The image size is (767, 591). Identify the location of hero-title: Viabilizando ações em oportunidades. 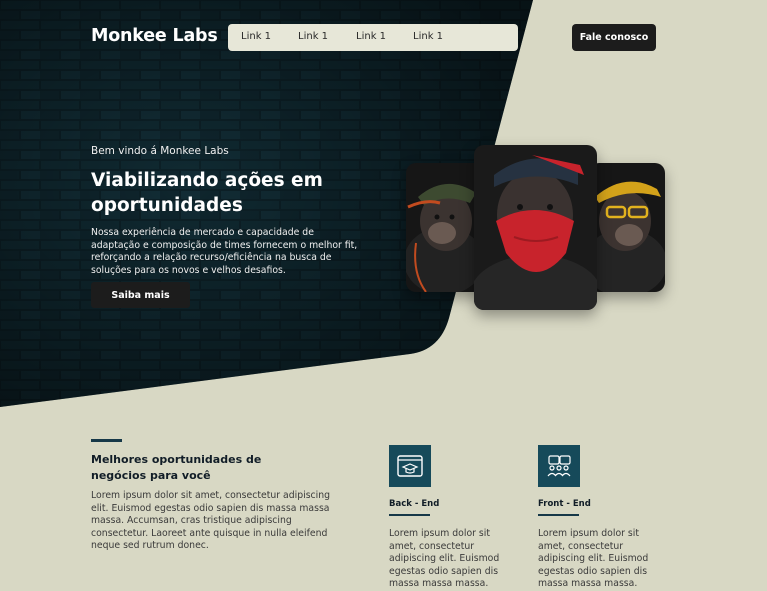
(207, 193).